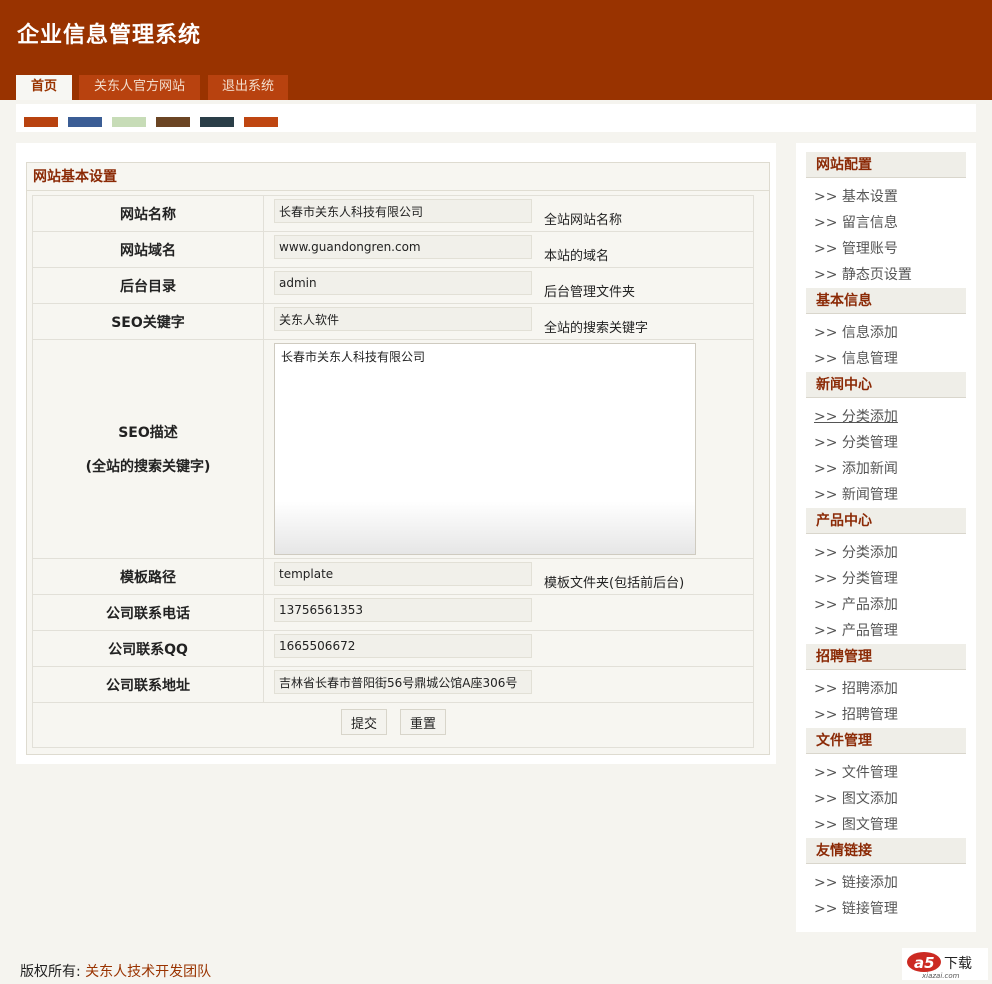  I want to click on sidebar-link-news-category-manage: >> 分类管理, so click(856, 442).